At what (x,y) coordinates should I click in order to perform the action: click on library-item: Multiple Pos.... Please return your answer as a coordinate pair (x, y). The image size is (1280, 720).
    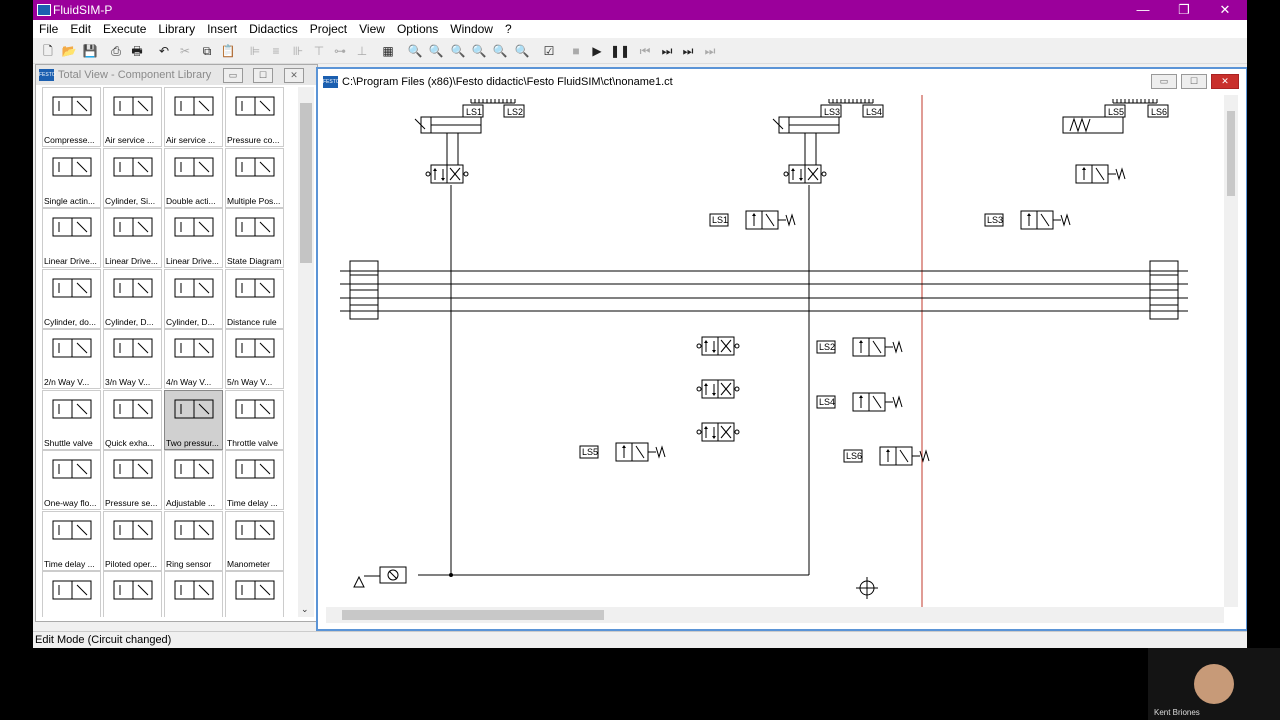
    Looking at the image, I should click on (254, 177).